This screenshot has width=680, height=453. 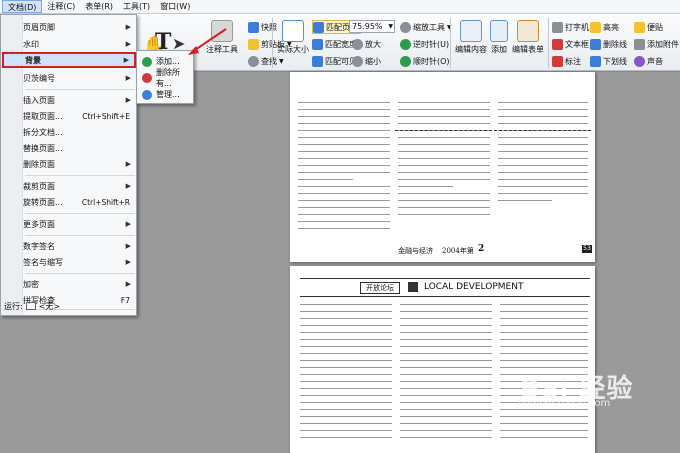 I want to click on callout-label: 标注, so click(x=573, y=61).